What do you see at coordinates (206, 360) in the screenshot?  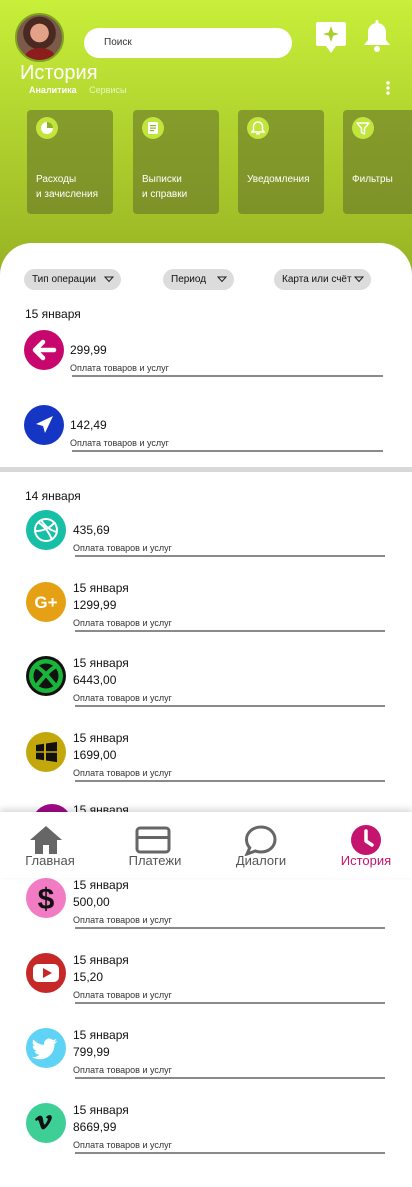 I see `transaction-item: 299,99 Оплата товаров и услуг` at bounding box center [206, 360].